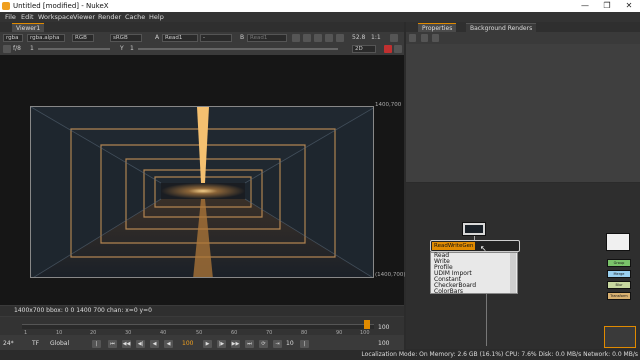 The image size is (640, 360). I want to click on input-a-select: Read1, so click(180, 38).